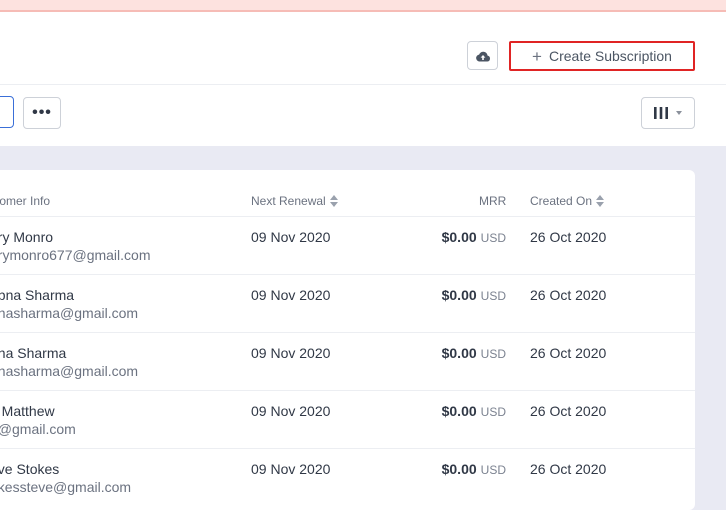 This screenshot has height=510, width=726. What do you see at coordinates (27, 237) in the screenshot?
I see `customer-name: ary Monro` at bounding box center [27, 237].